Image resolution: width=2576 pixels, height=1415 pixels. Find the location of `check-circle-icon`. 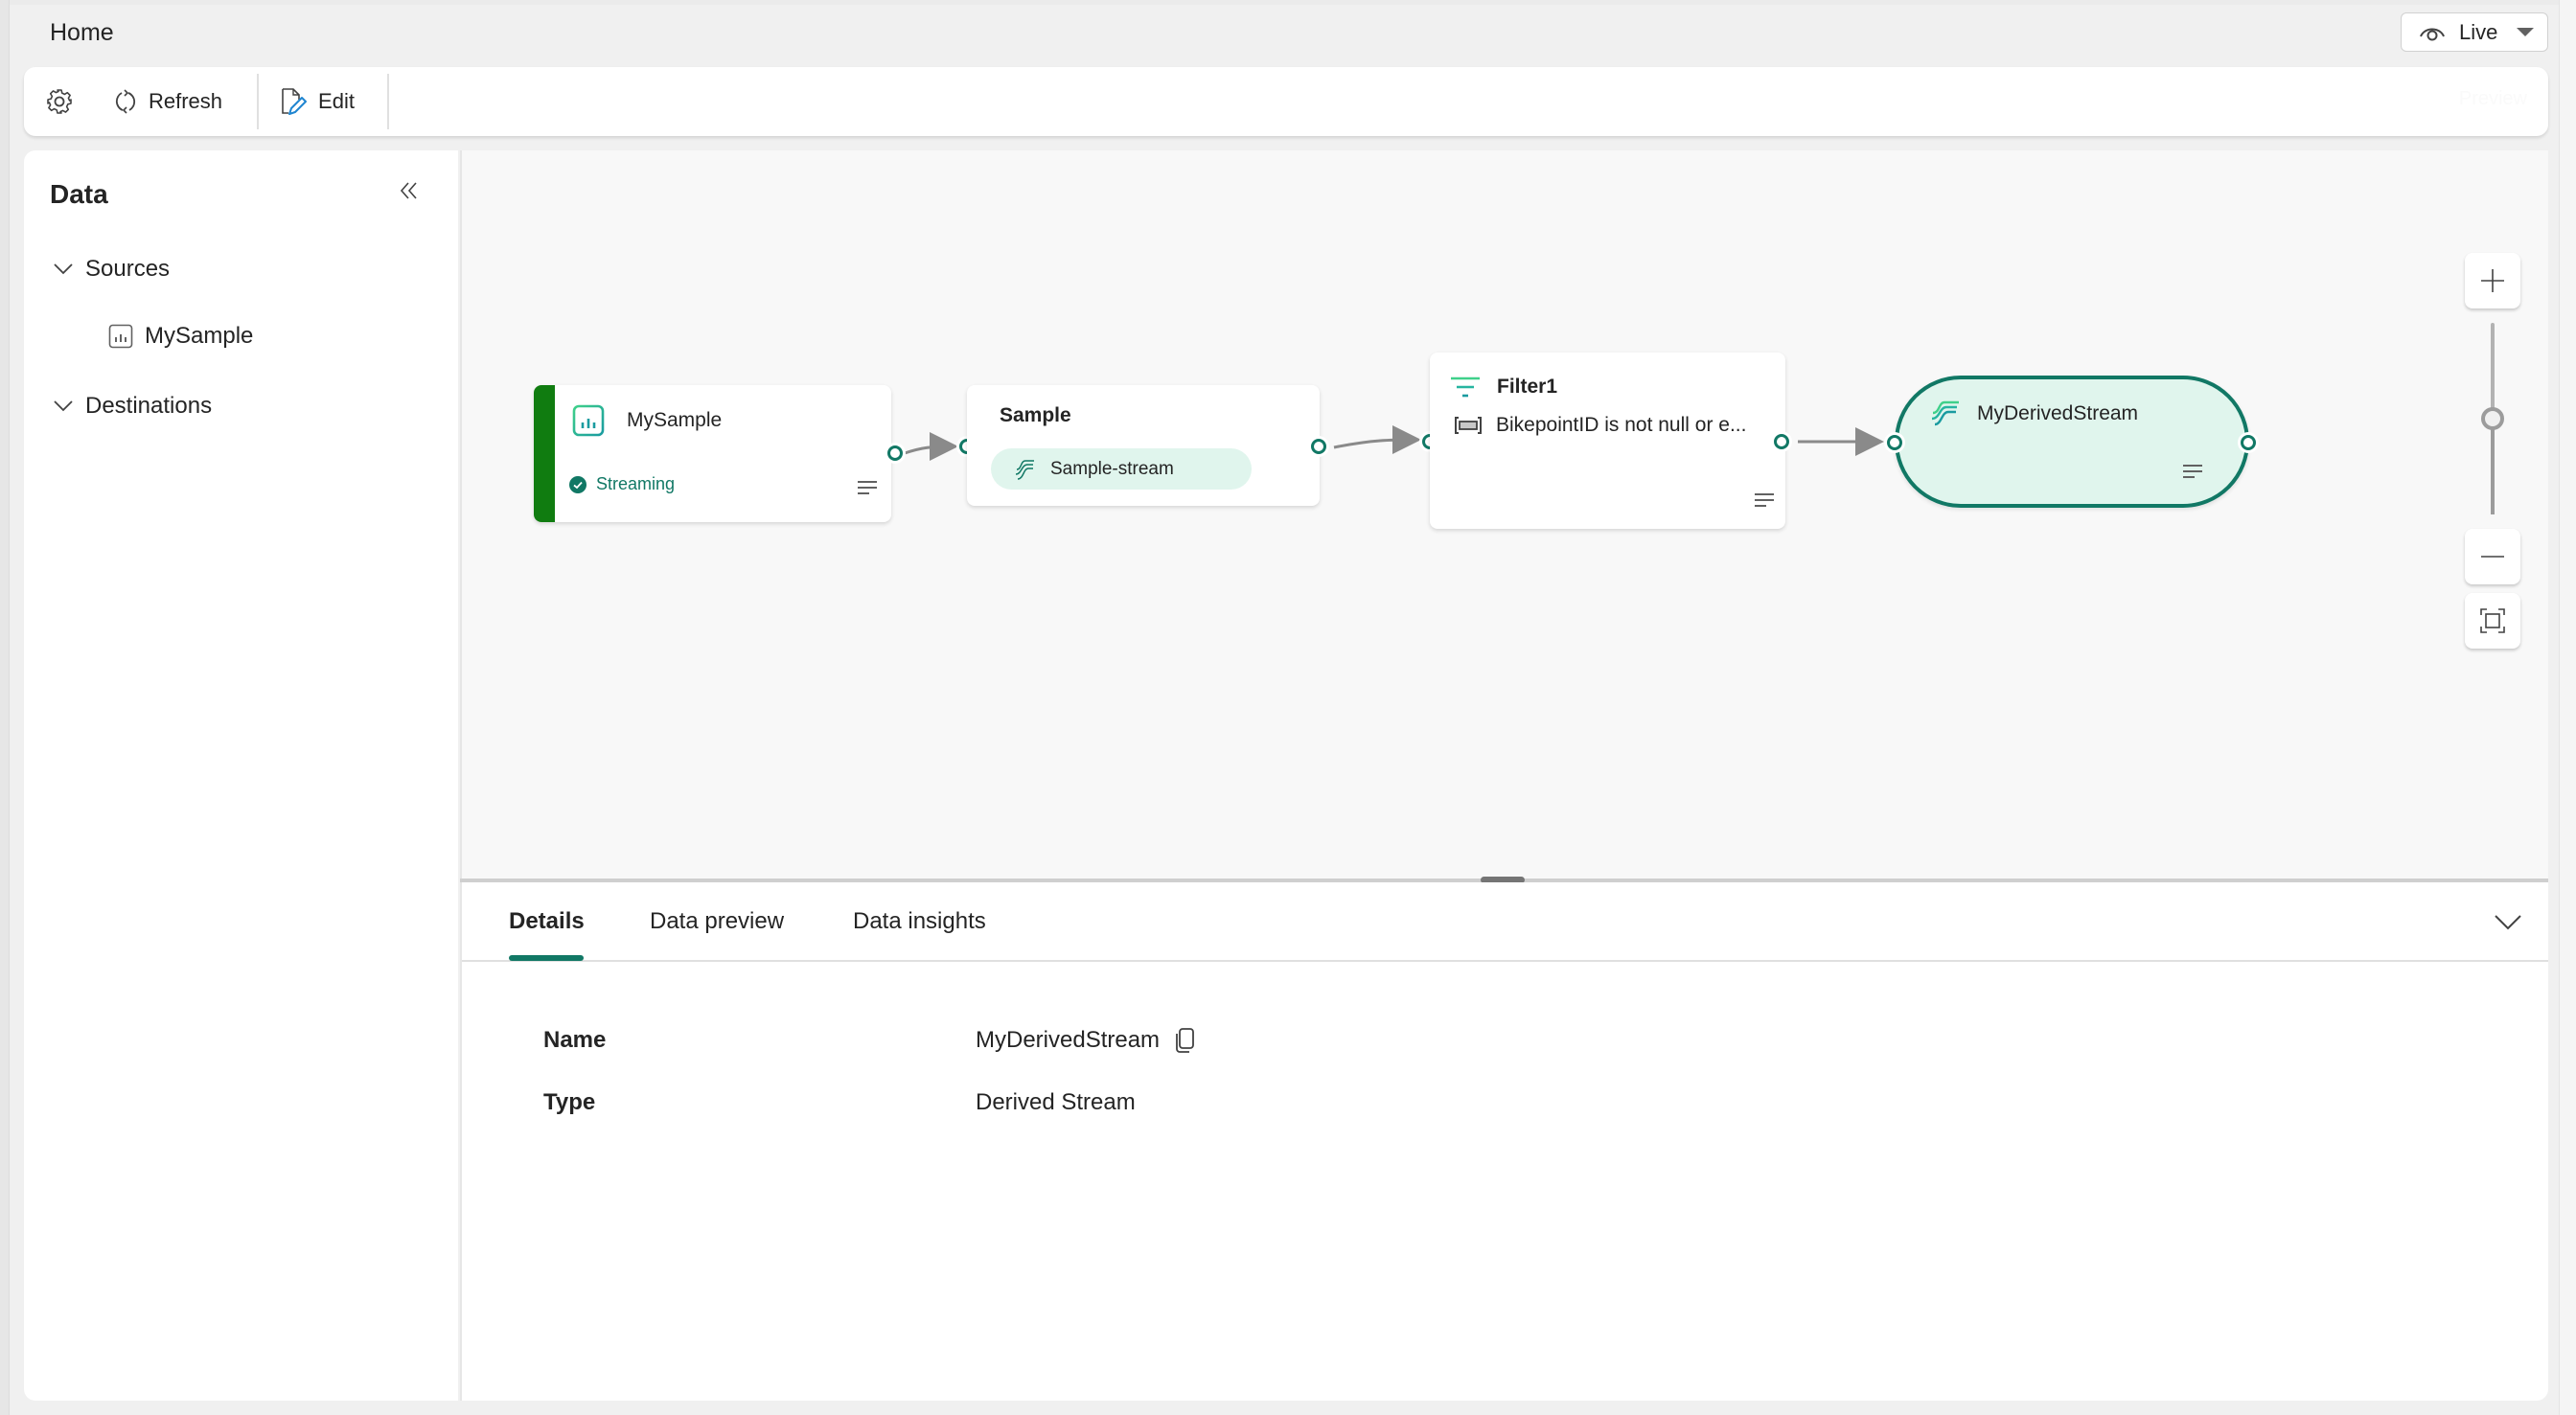

check-circle-icon is located at coordinates (577, 484).